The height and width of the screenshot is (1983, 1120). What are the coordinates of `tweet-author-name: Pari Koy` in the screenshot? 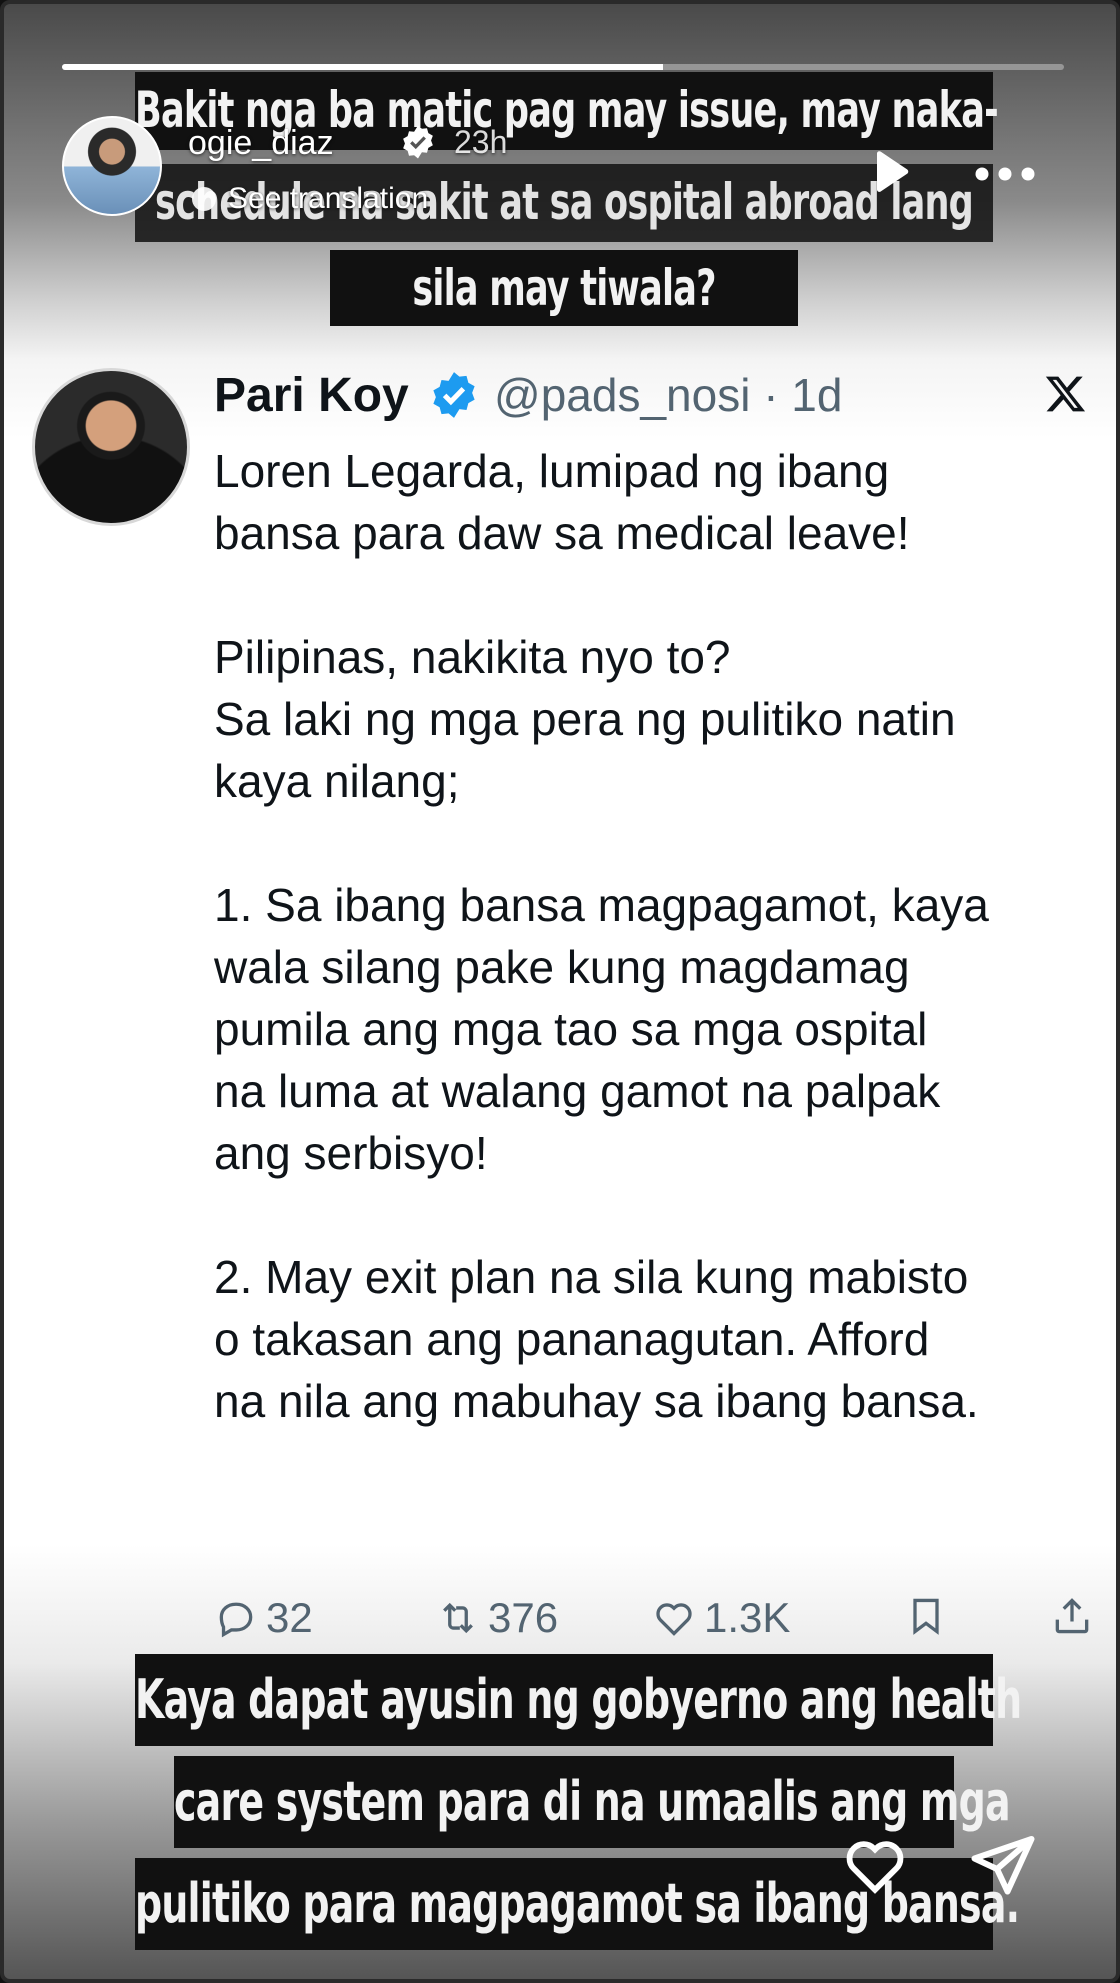 It's located at (311, 395).